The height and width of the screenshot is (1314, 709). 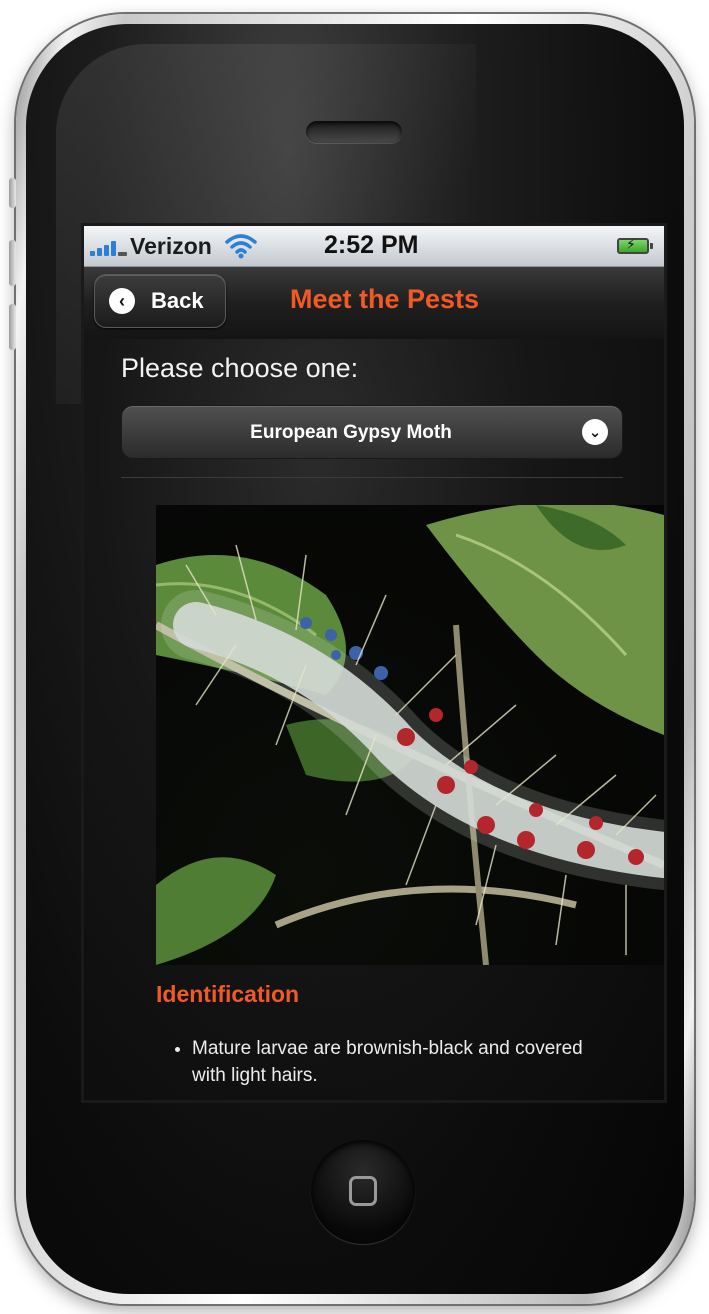 I want to click on home-square-icon, so click(x=363, y=1191).